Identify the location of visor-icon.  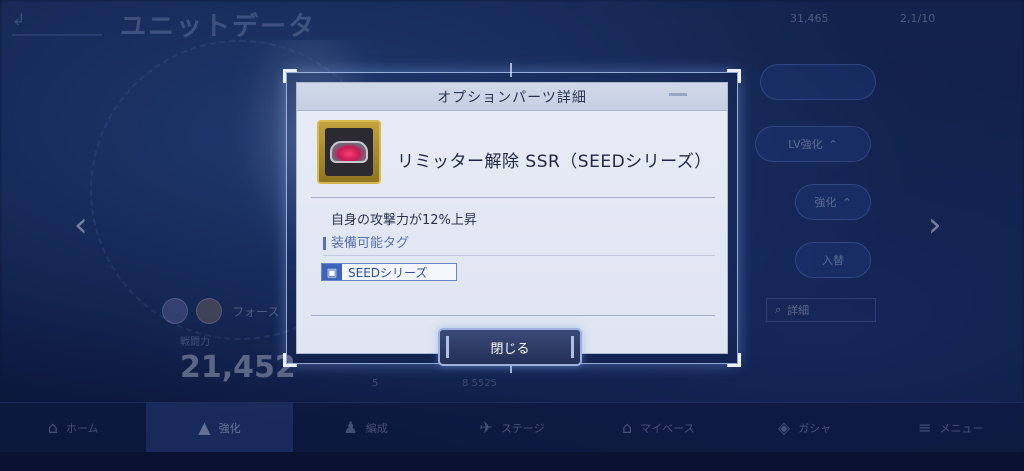
(349, 152).